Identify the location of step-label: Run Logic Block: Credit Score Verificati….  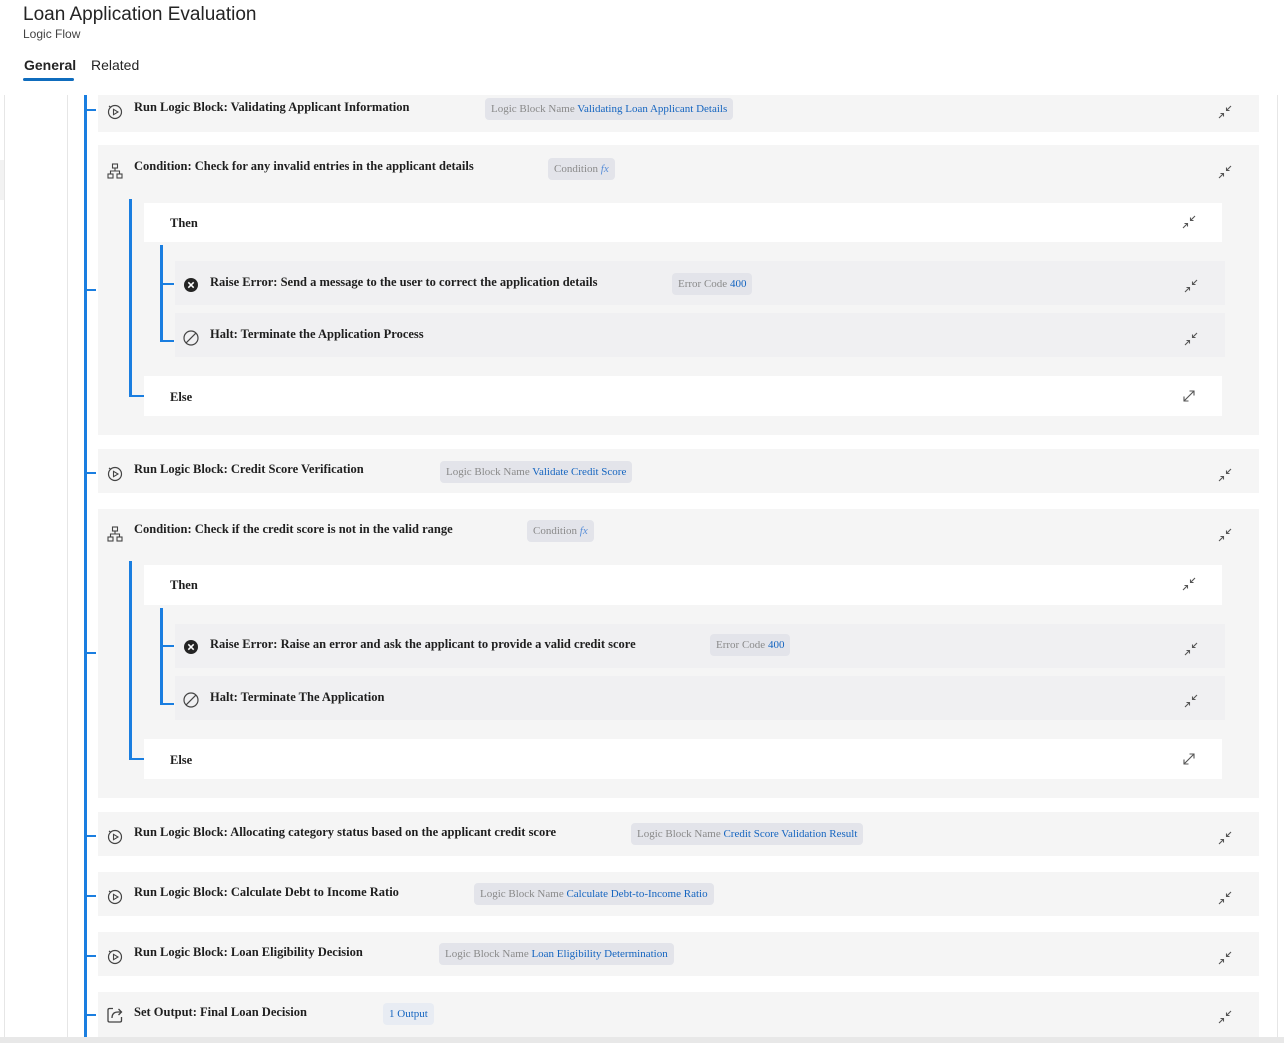
(249, 469).